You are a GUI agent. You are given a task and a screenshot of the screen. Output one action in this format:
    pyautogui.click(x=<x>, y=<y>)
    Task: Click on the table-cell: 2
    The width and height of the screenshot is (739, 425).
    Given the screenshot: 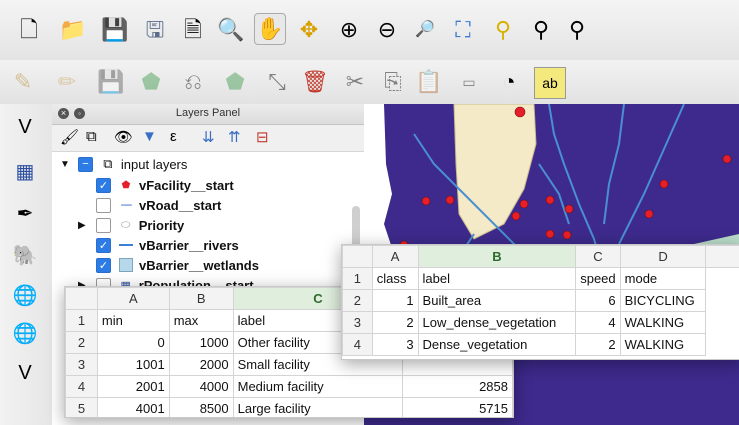 What is the action you would take?
    pyautogui.click(x=598, y=344)
    